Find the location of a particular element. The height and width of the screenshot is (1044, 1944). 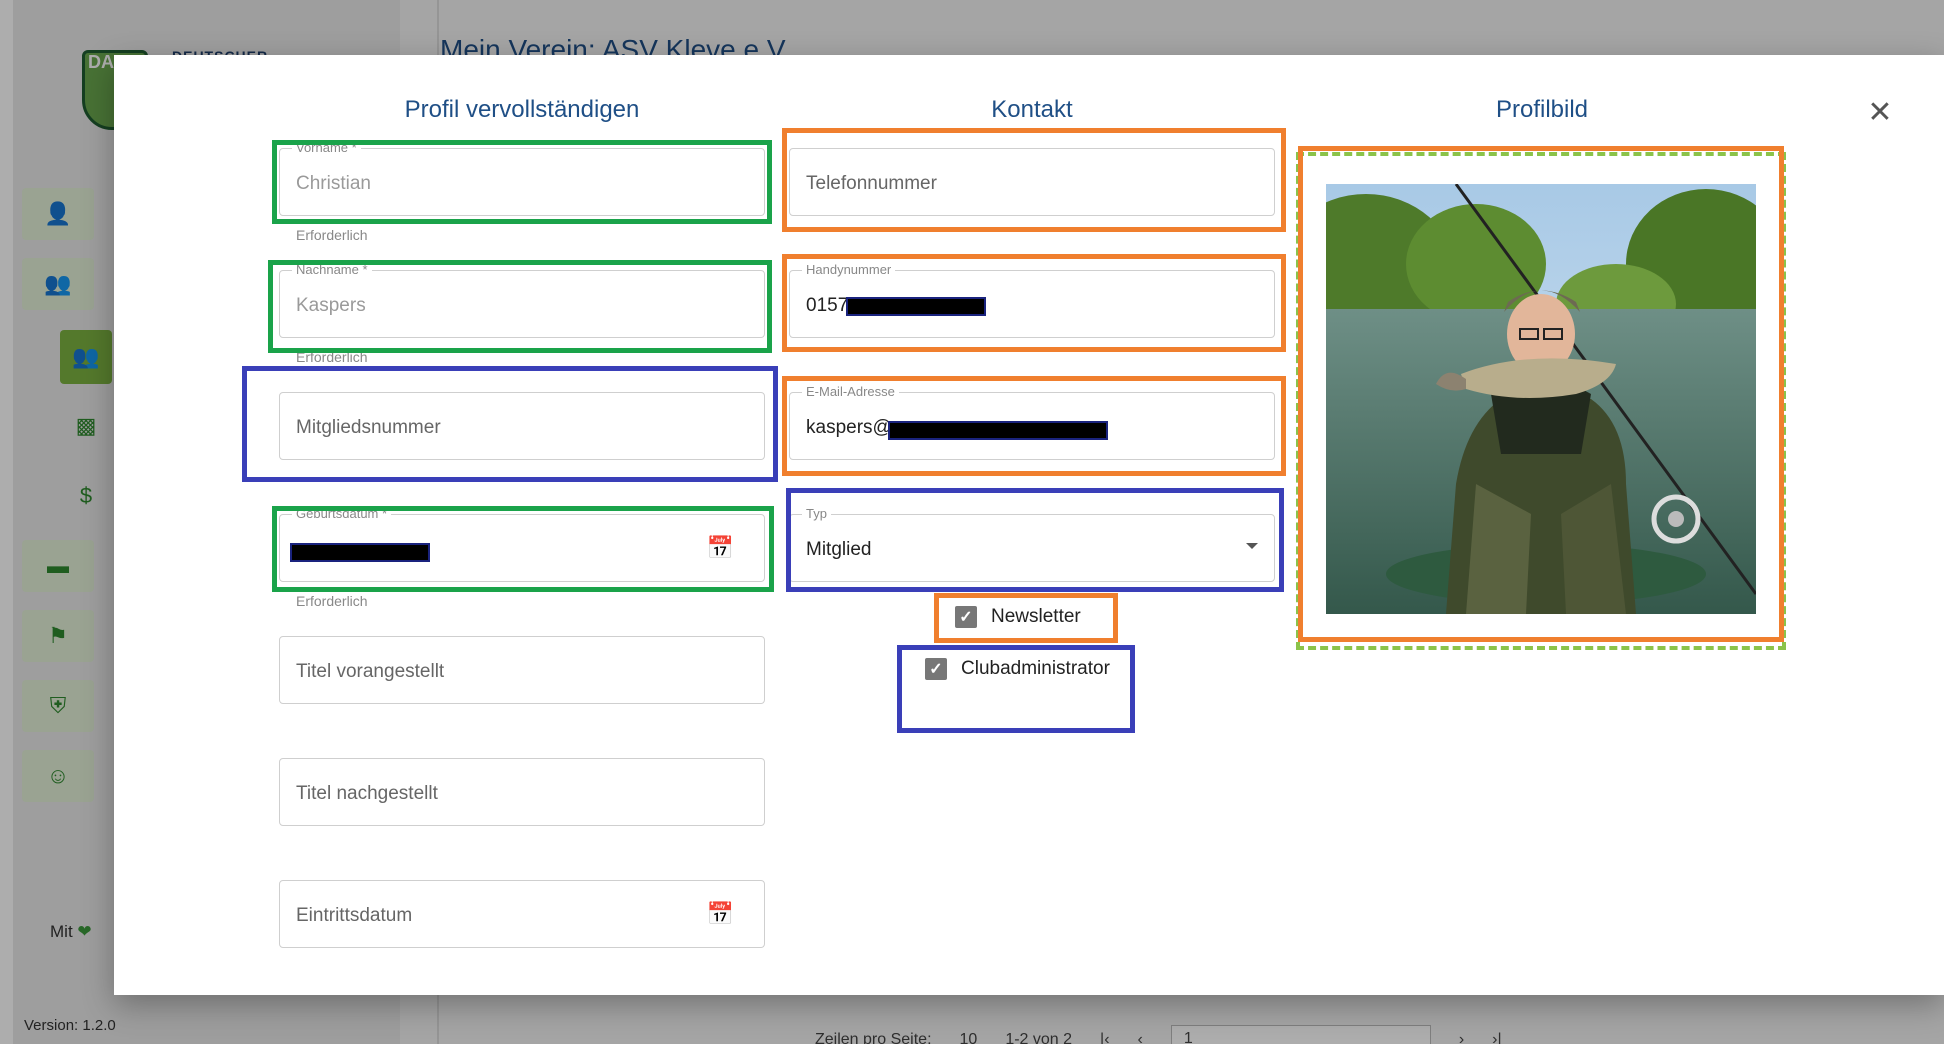

club-admin-label: Clubadministrator is located at coordinates (1035, 668).